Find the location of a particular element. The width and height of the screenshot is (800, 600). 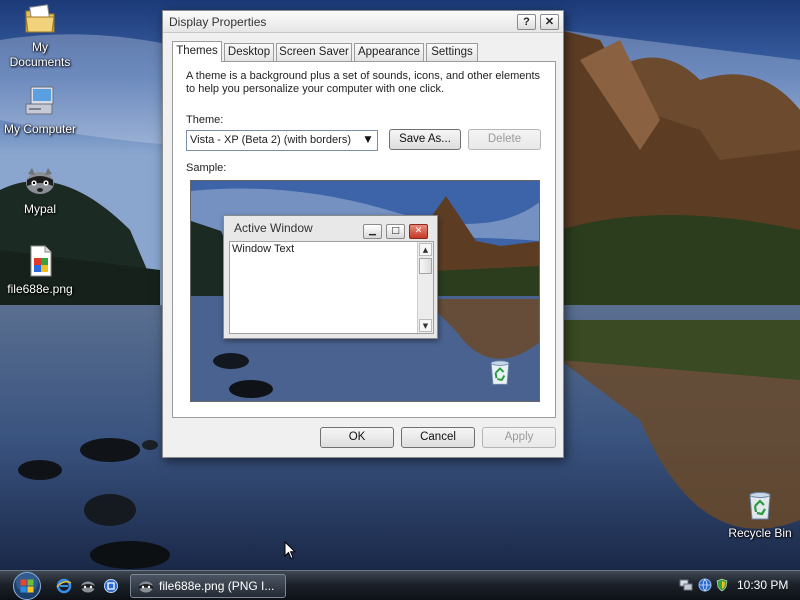

theme-select-value: Vista - XP (Beta 2) (with borders) is located at coordinates (270, 140).